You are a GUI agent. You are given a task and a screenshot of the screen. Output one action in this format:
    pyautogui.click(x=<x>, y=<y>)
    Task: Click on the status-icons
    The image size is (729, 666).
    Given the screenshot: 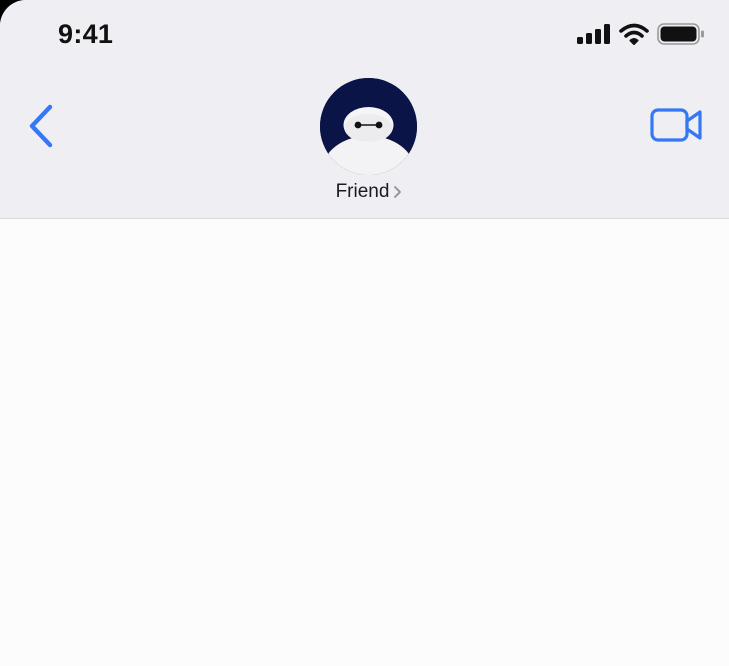 What is the action you would take?
    pyautogui.click(x=641, y=36)
    